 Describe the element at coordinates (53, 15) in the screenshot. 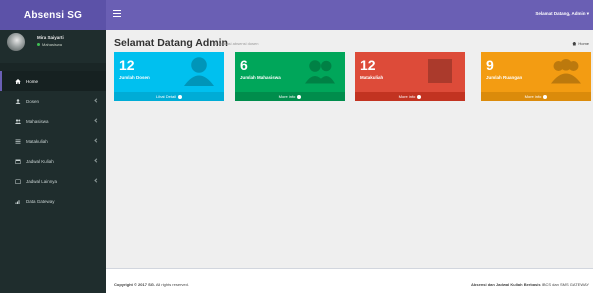

I see `app-logo: Absensi SG` at that location.